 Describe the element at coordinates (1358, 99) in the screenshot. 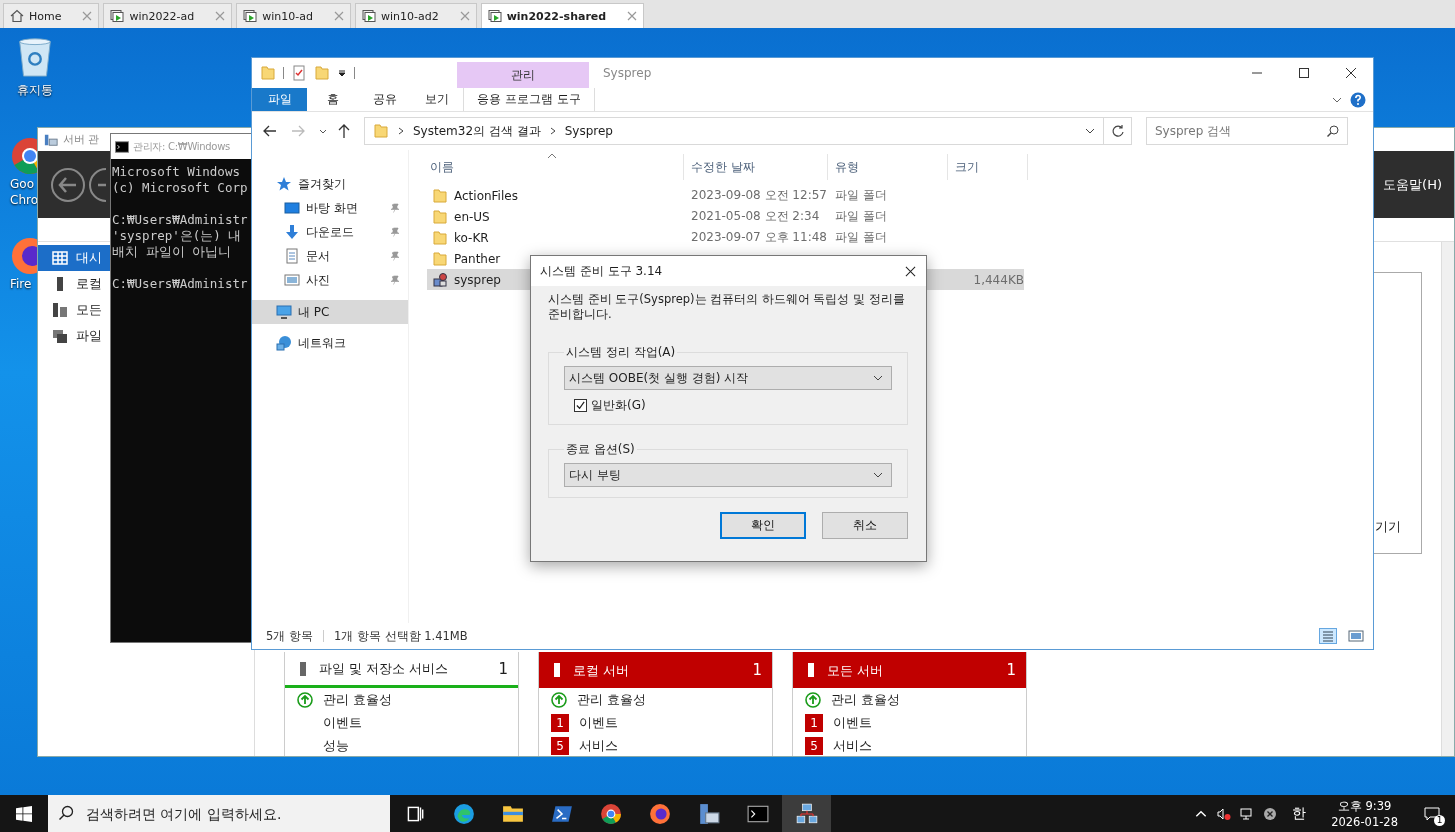

I see `help-icon` at that location.